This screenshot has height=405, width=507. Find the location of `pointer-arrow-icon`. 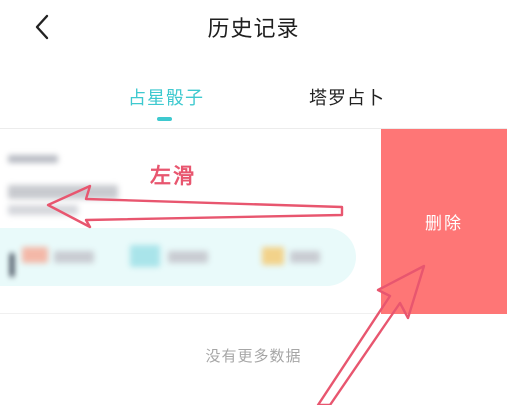

pointer-arrow-icon is located at coordinates (371, 334).